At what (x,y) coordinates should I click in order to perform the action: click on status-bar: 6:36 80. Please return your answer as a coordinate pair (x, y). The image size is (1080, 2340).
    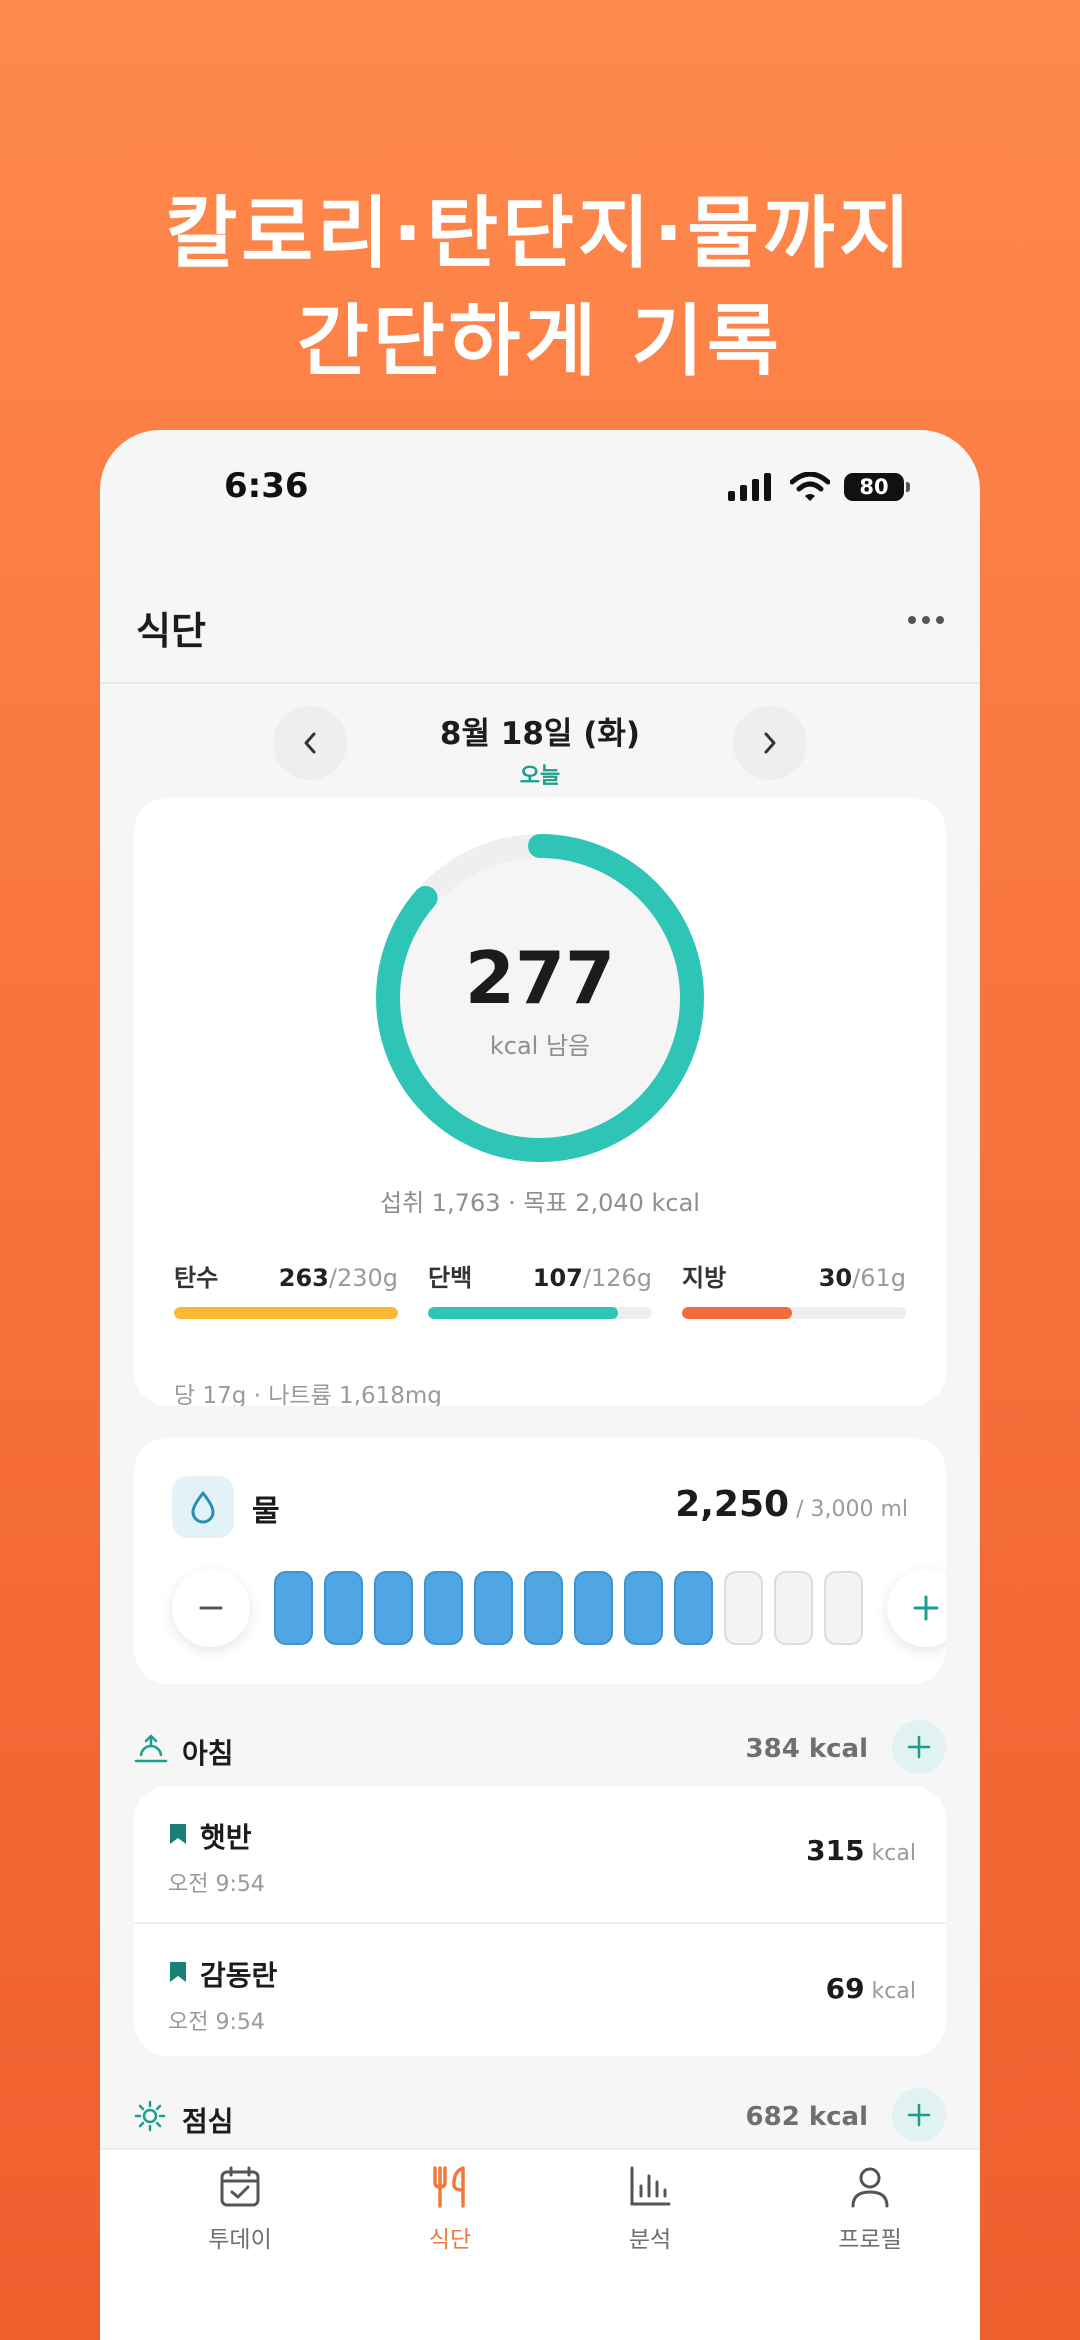
    Looking at the image, I should click on (540, 495).